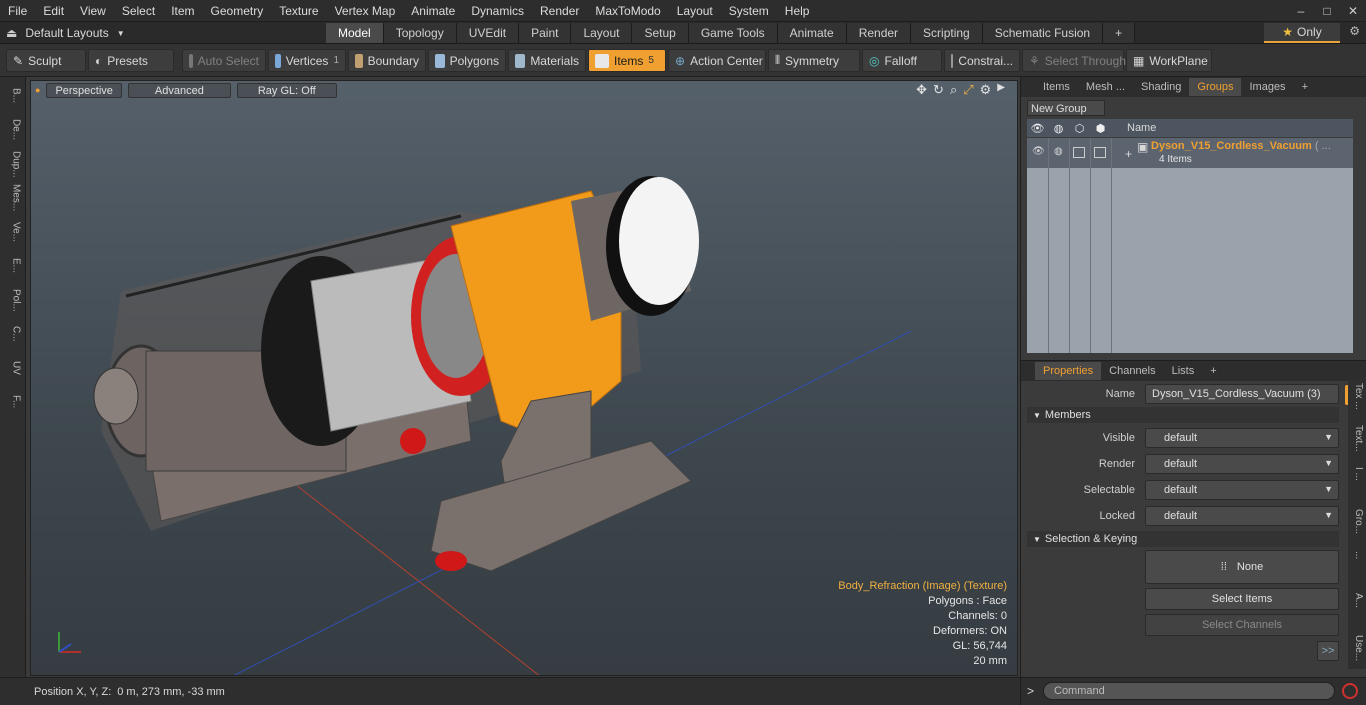  What do you see at coordinates (1242, 567) in the screenshot?
I see `keying-none-button: ⁞⁞ None` at bounding box center [1242, 567].